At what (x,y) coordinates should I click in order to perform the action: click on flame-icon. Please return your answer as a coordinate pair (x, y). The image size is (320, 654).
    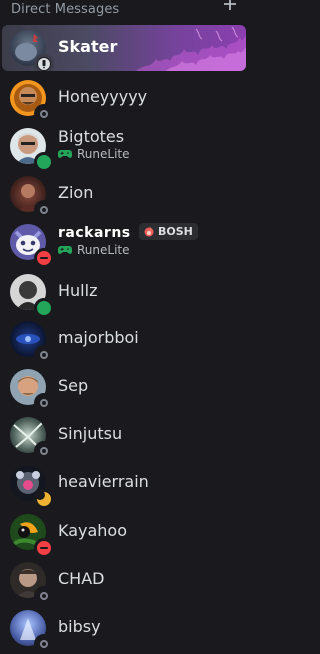
    Looking at the image, I should click on (149, 231).